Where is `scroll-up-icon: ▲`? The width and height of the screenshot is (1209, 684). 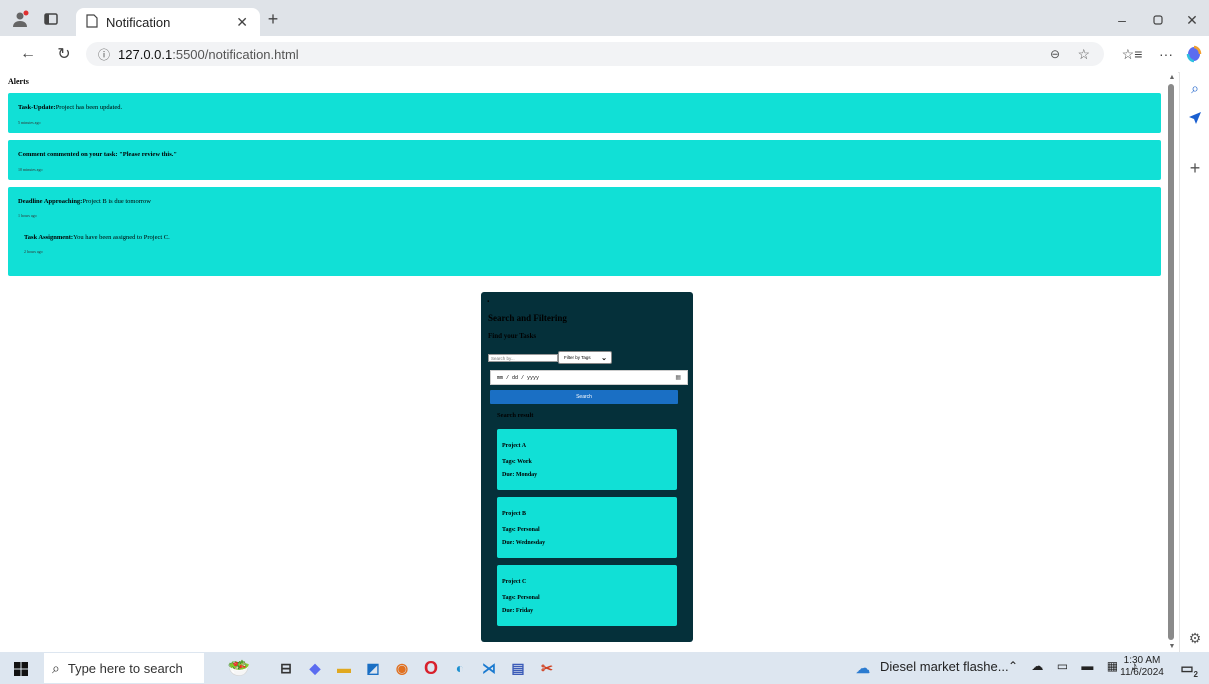 scroll-up-icon: ▲ is located at coordinates (1172, 77).